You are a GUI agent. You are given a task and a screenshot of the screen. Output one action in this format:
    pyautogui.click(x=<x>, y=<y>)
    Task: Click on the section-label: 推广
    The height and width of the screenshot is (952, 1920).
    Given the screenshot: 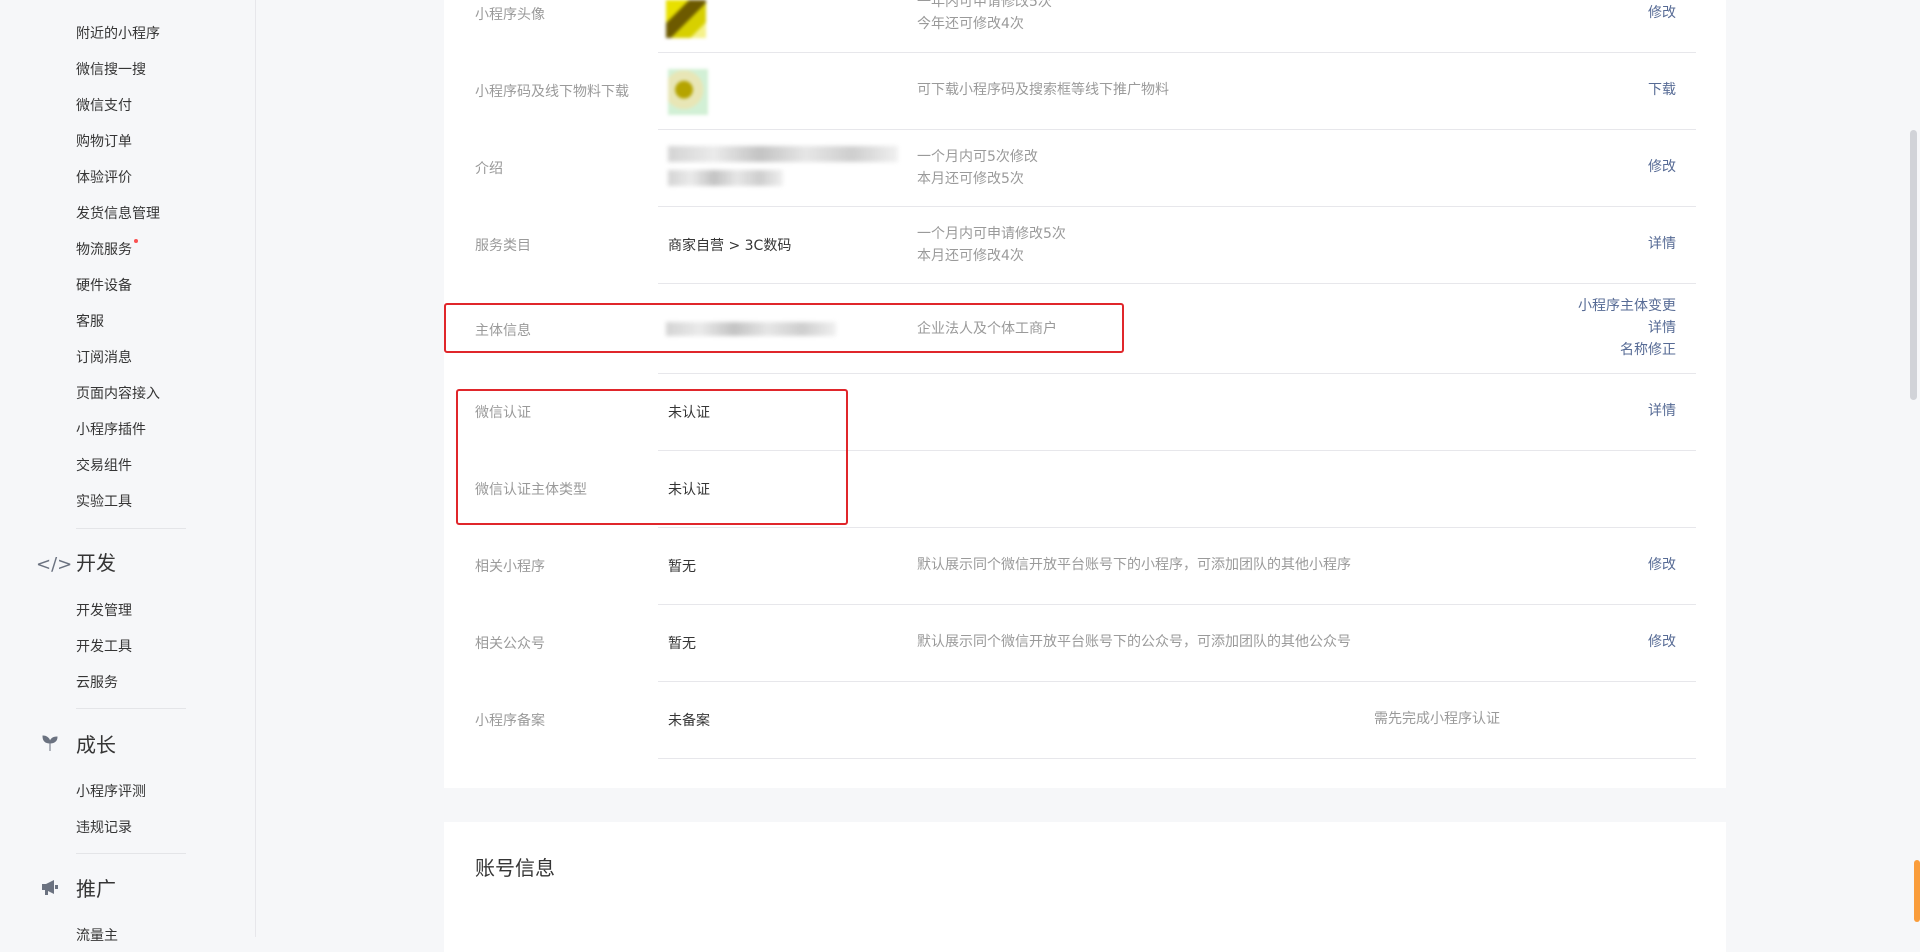 What is the action you would take?
    pyautogui.click(x=96, y=889)
    